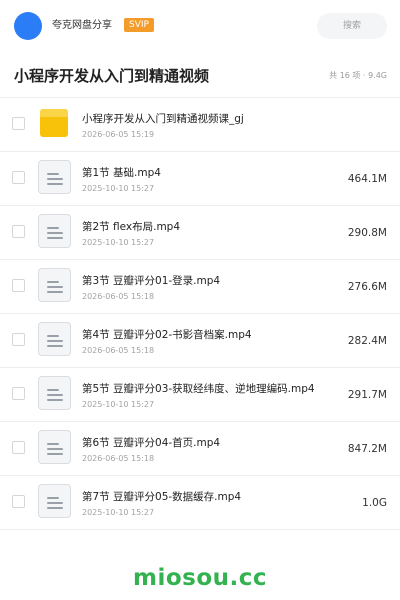 This screenshot has width=400, height=600. I want to click on watermark: miosou.cc, so click(200, 578).